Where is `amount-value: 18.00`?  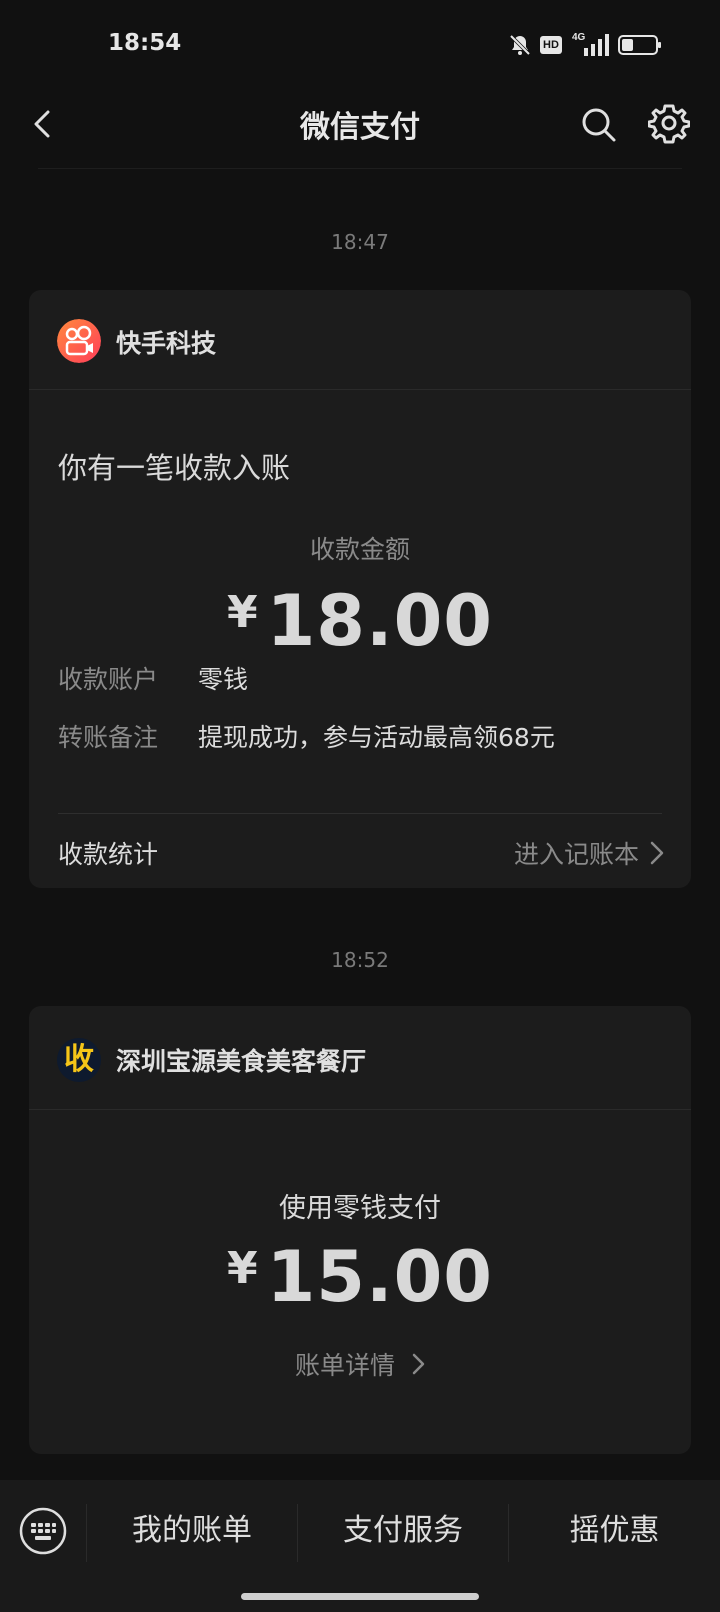 amount-value: 18.00 is located at coordinates (380, 621).